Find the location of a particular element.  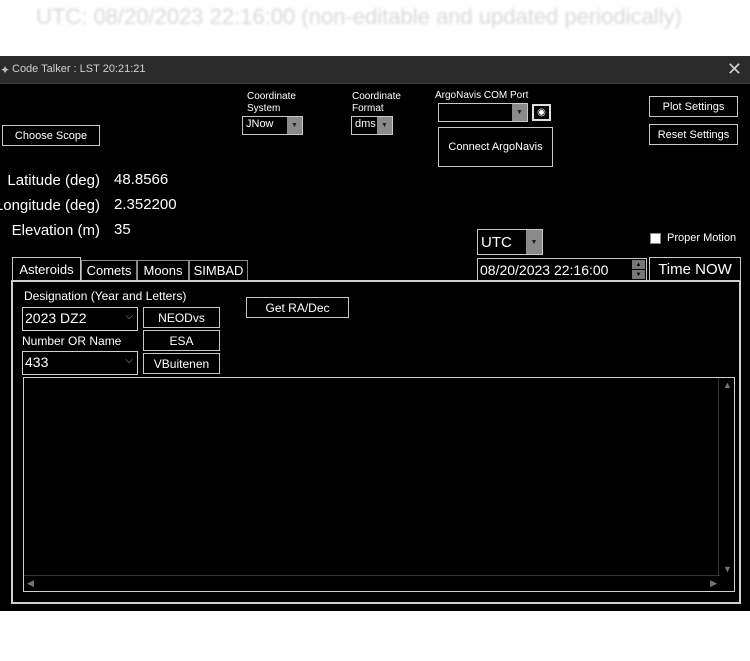

datetime-value: 08/20/2023 22:16:00 is located at coordinates (544, 270).